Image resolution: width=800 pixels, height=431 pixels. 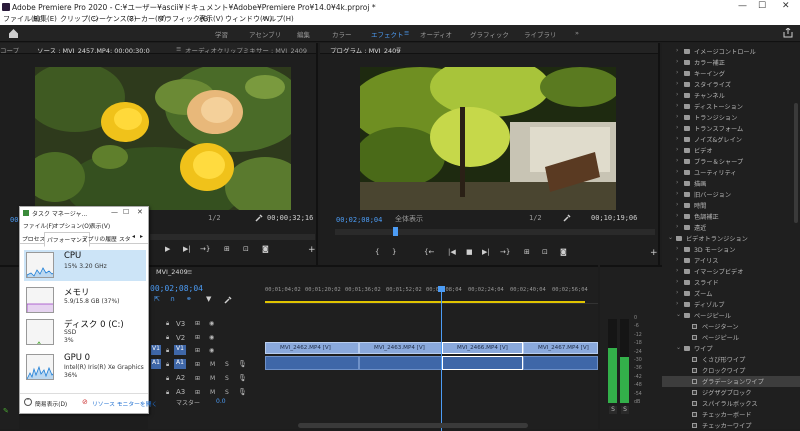 What do you see at coordinates (246, 49) in the screenshot?
I see `audio-clip-mixer-tab: オーディオクリップミキサー : MVI_2409` at bounding box center [246, 49].